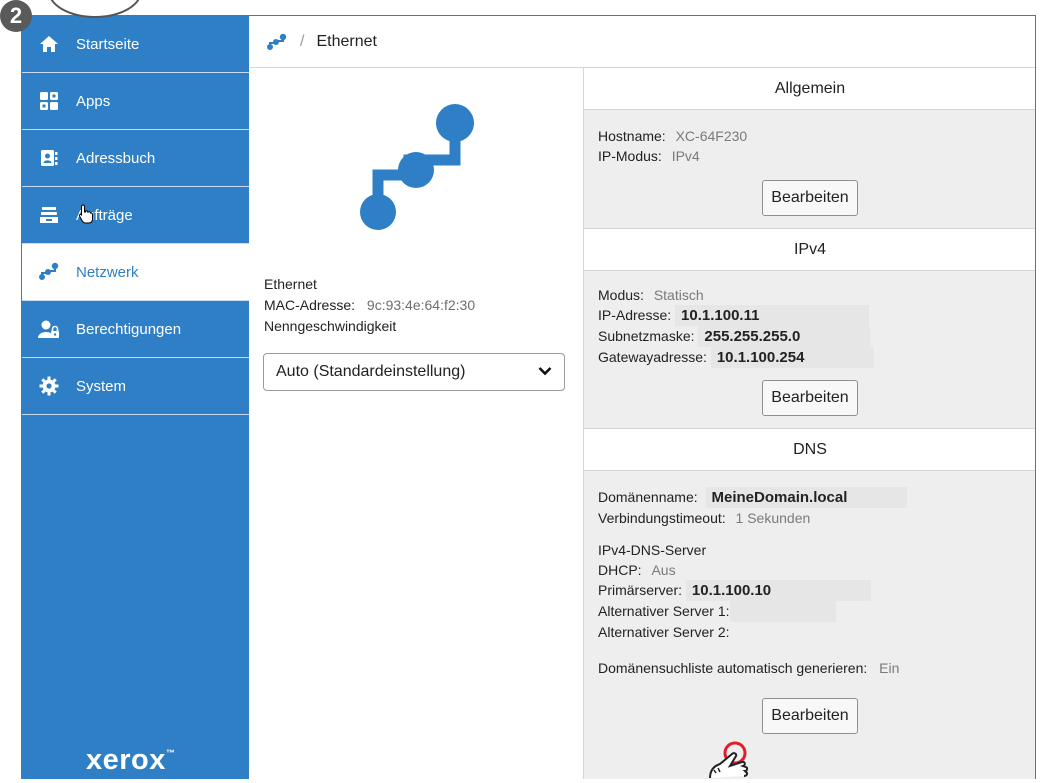 The image size is (1043, 783). I want to click on gear-icon, so click(49, 386).